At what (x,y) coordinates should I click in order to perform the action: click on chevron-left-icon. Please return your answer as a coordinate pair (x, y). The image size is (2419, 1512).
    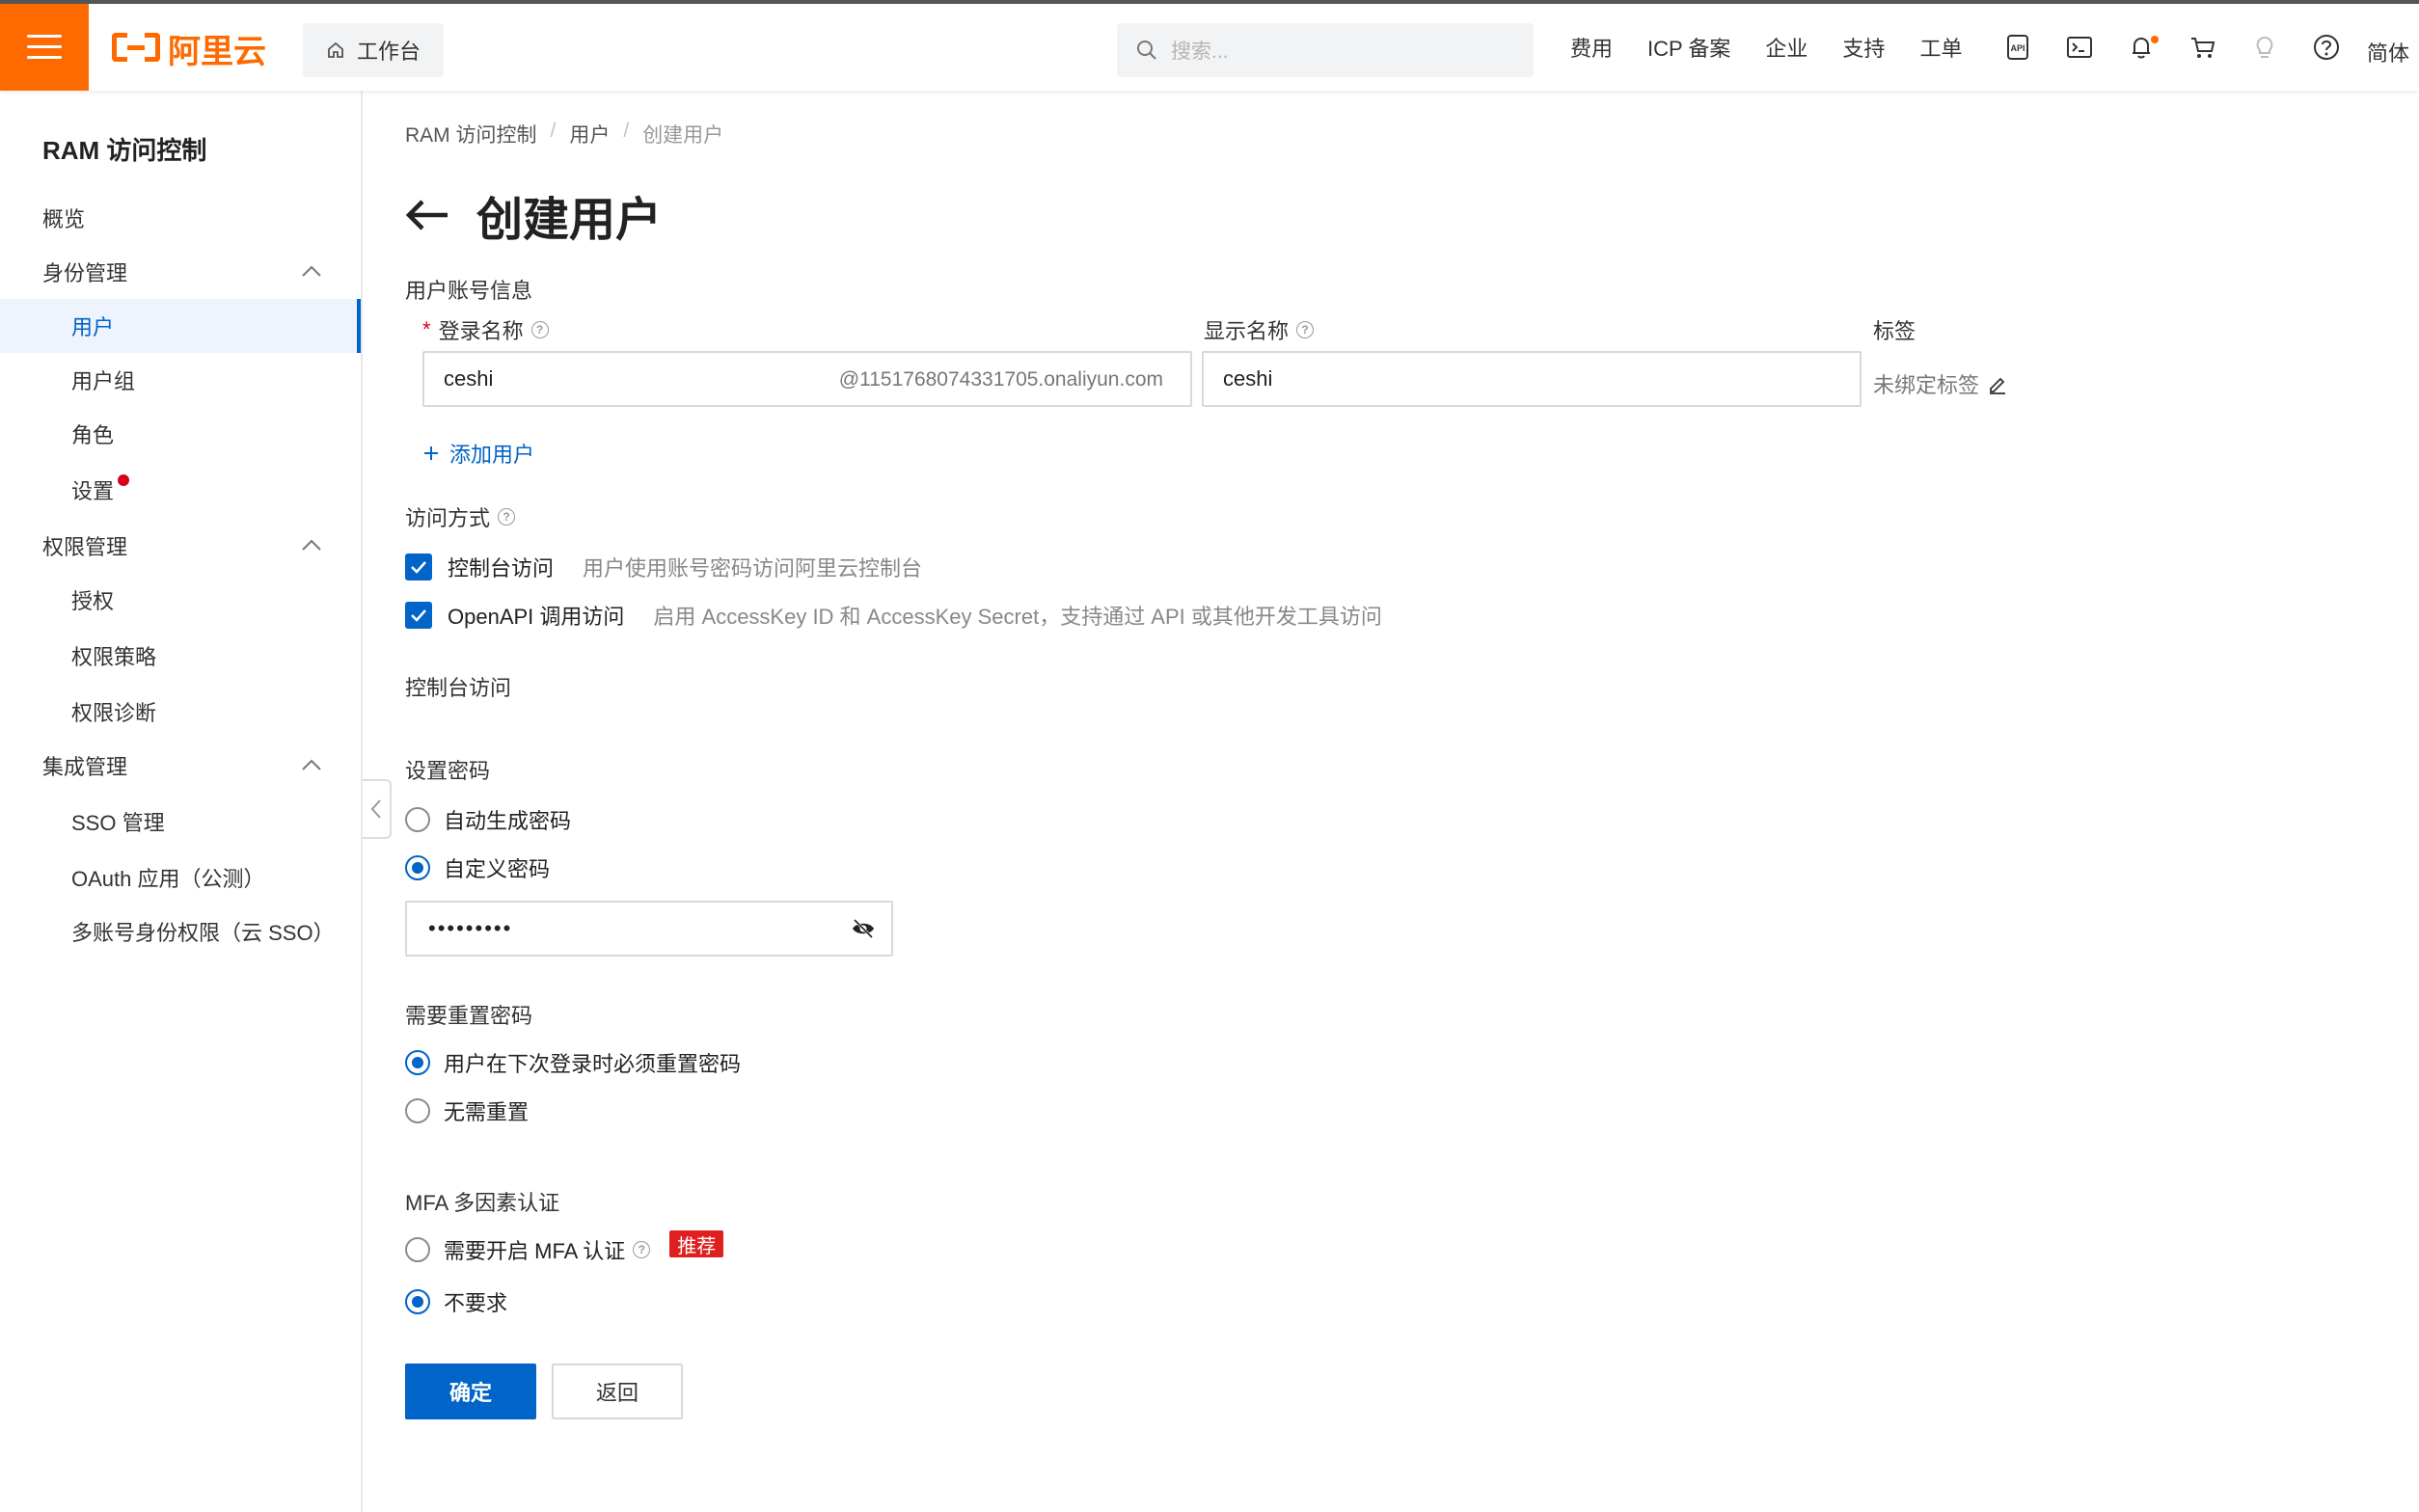
    Looking at the image, I should click on (376, 809).